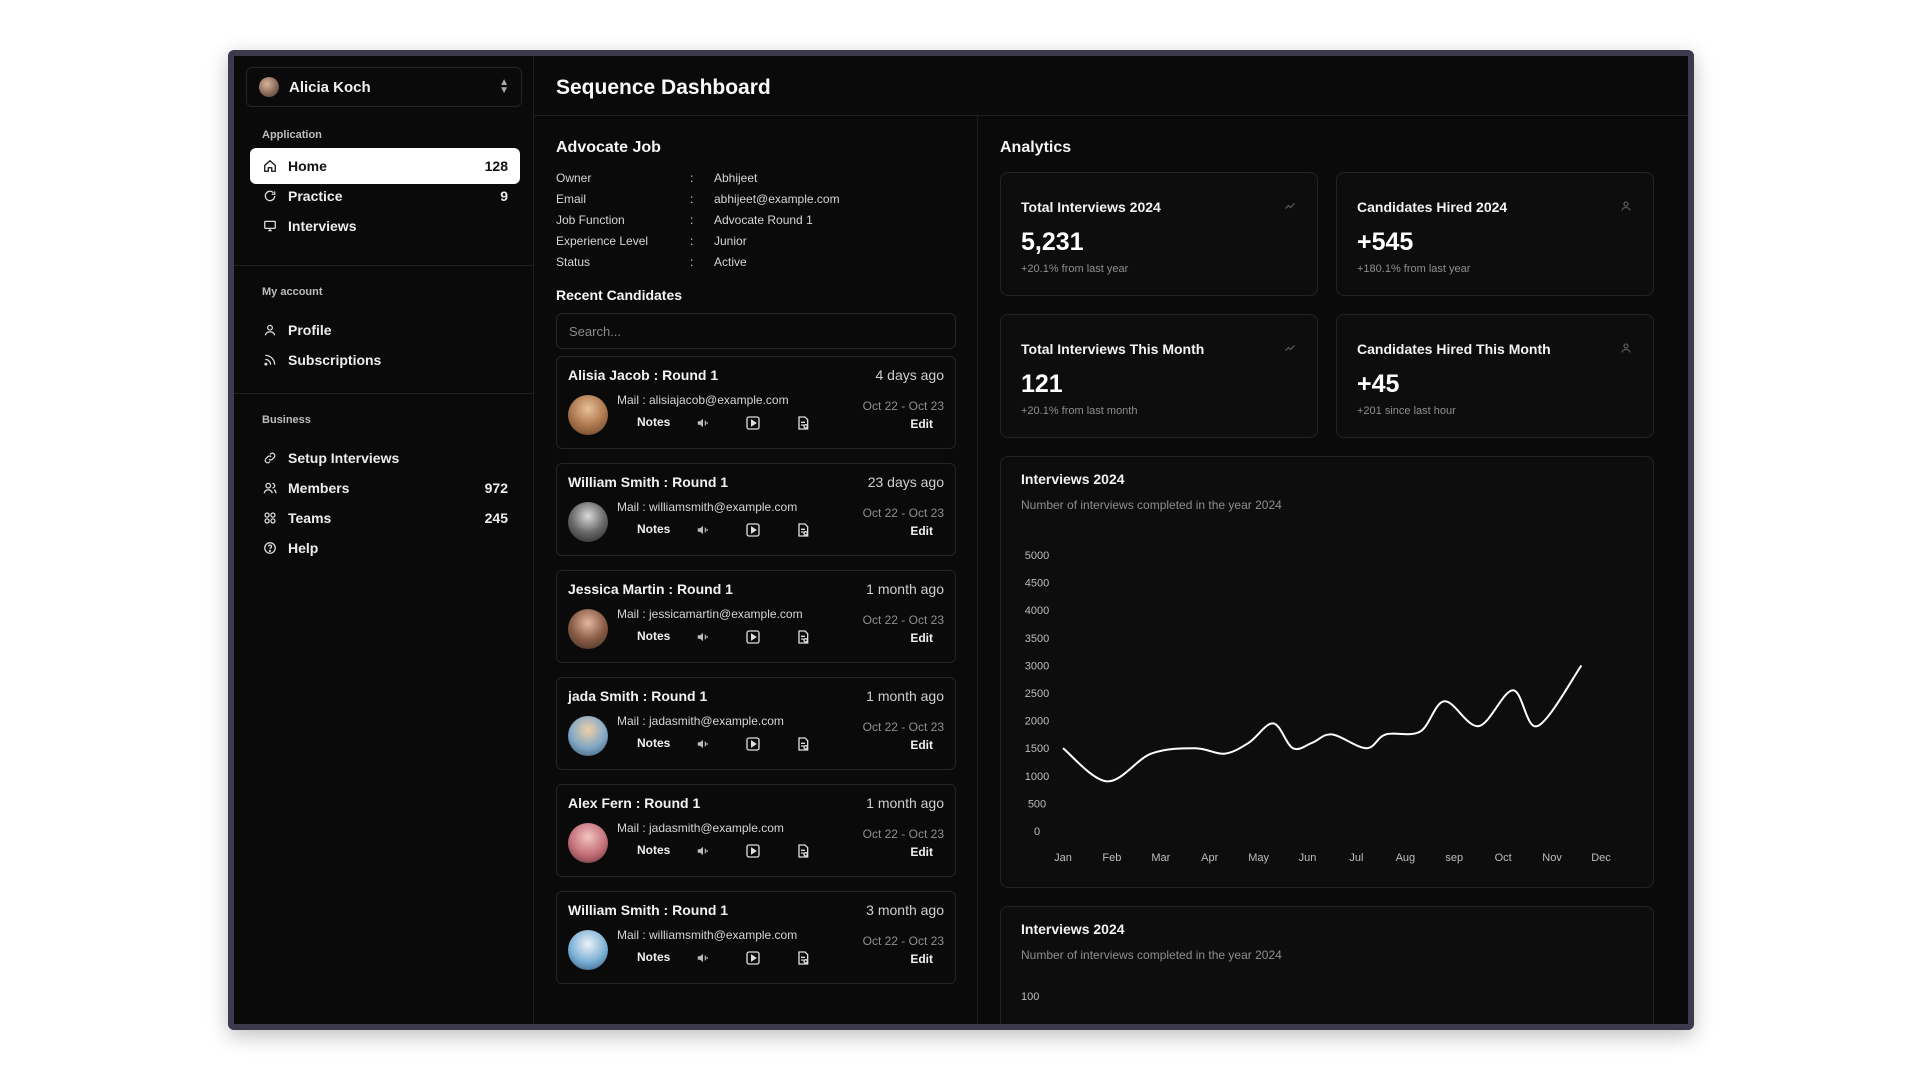 This screenshot has width=1920, height=1080. Describe the element at coordinates (703, 400) in the screenshot. I see `candidate-email: Mail : alisiajacob@example.com` at that location.